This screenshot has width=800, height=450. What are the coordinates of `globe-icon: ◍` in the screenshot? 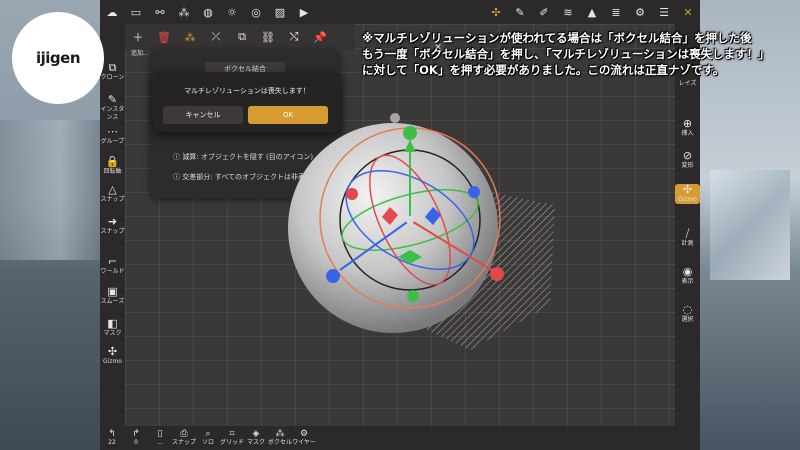 It's located at (208, 12).